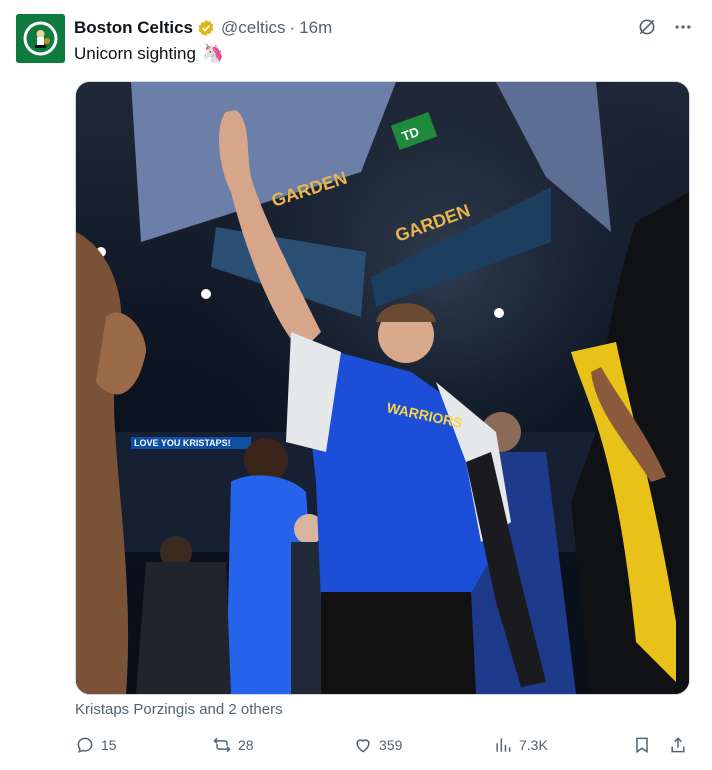  Describe the element at coordinates (683, 27) in the screenshot. I see `more-icon` at that location.